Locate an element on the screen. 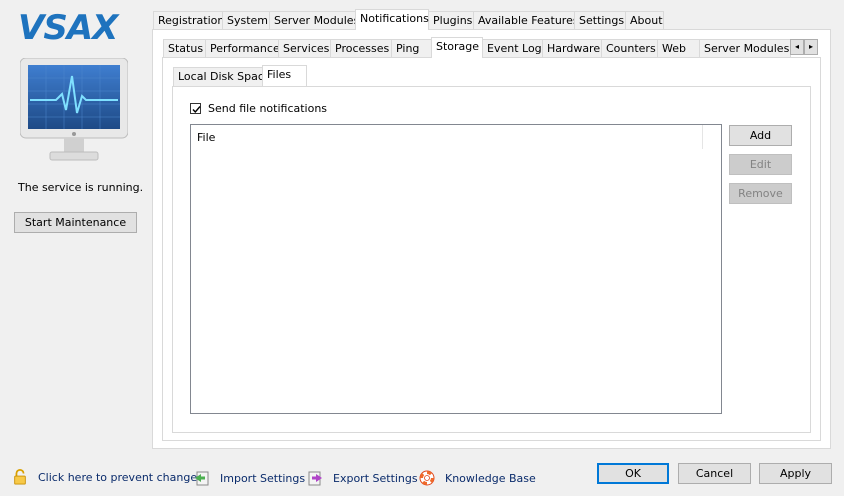  tab-hardware: Hardware is located at coordinates (572, 48).